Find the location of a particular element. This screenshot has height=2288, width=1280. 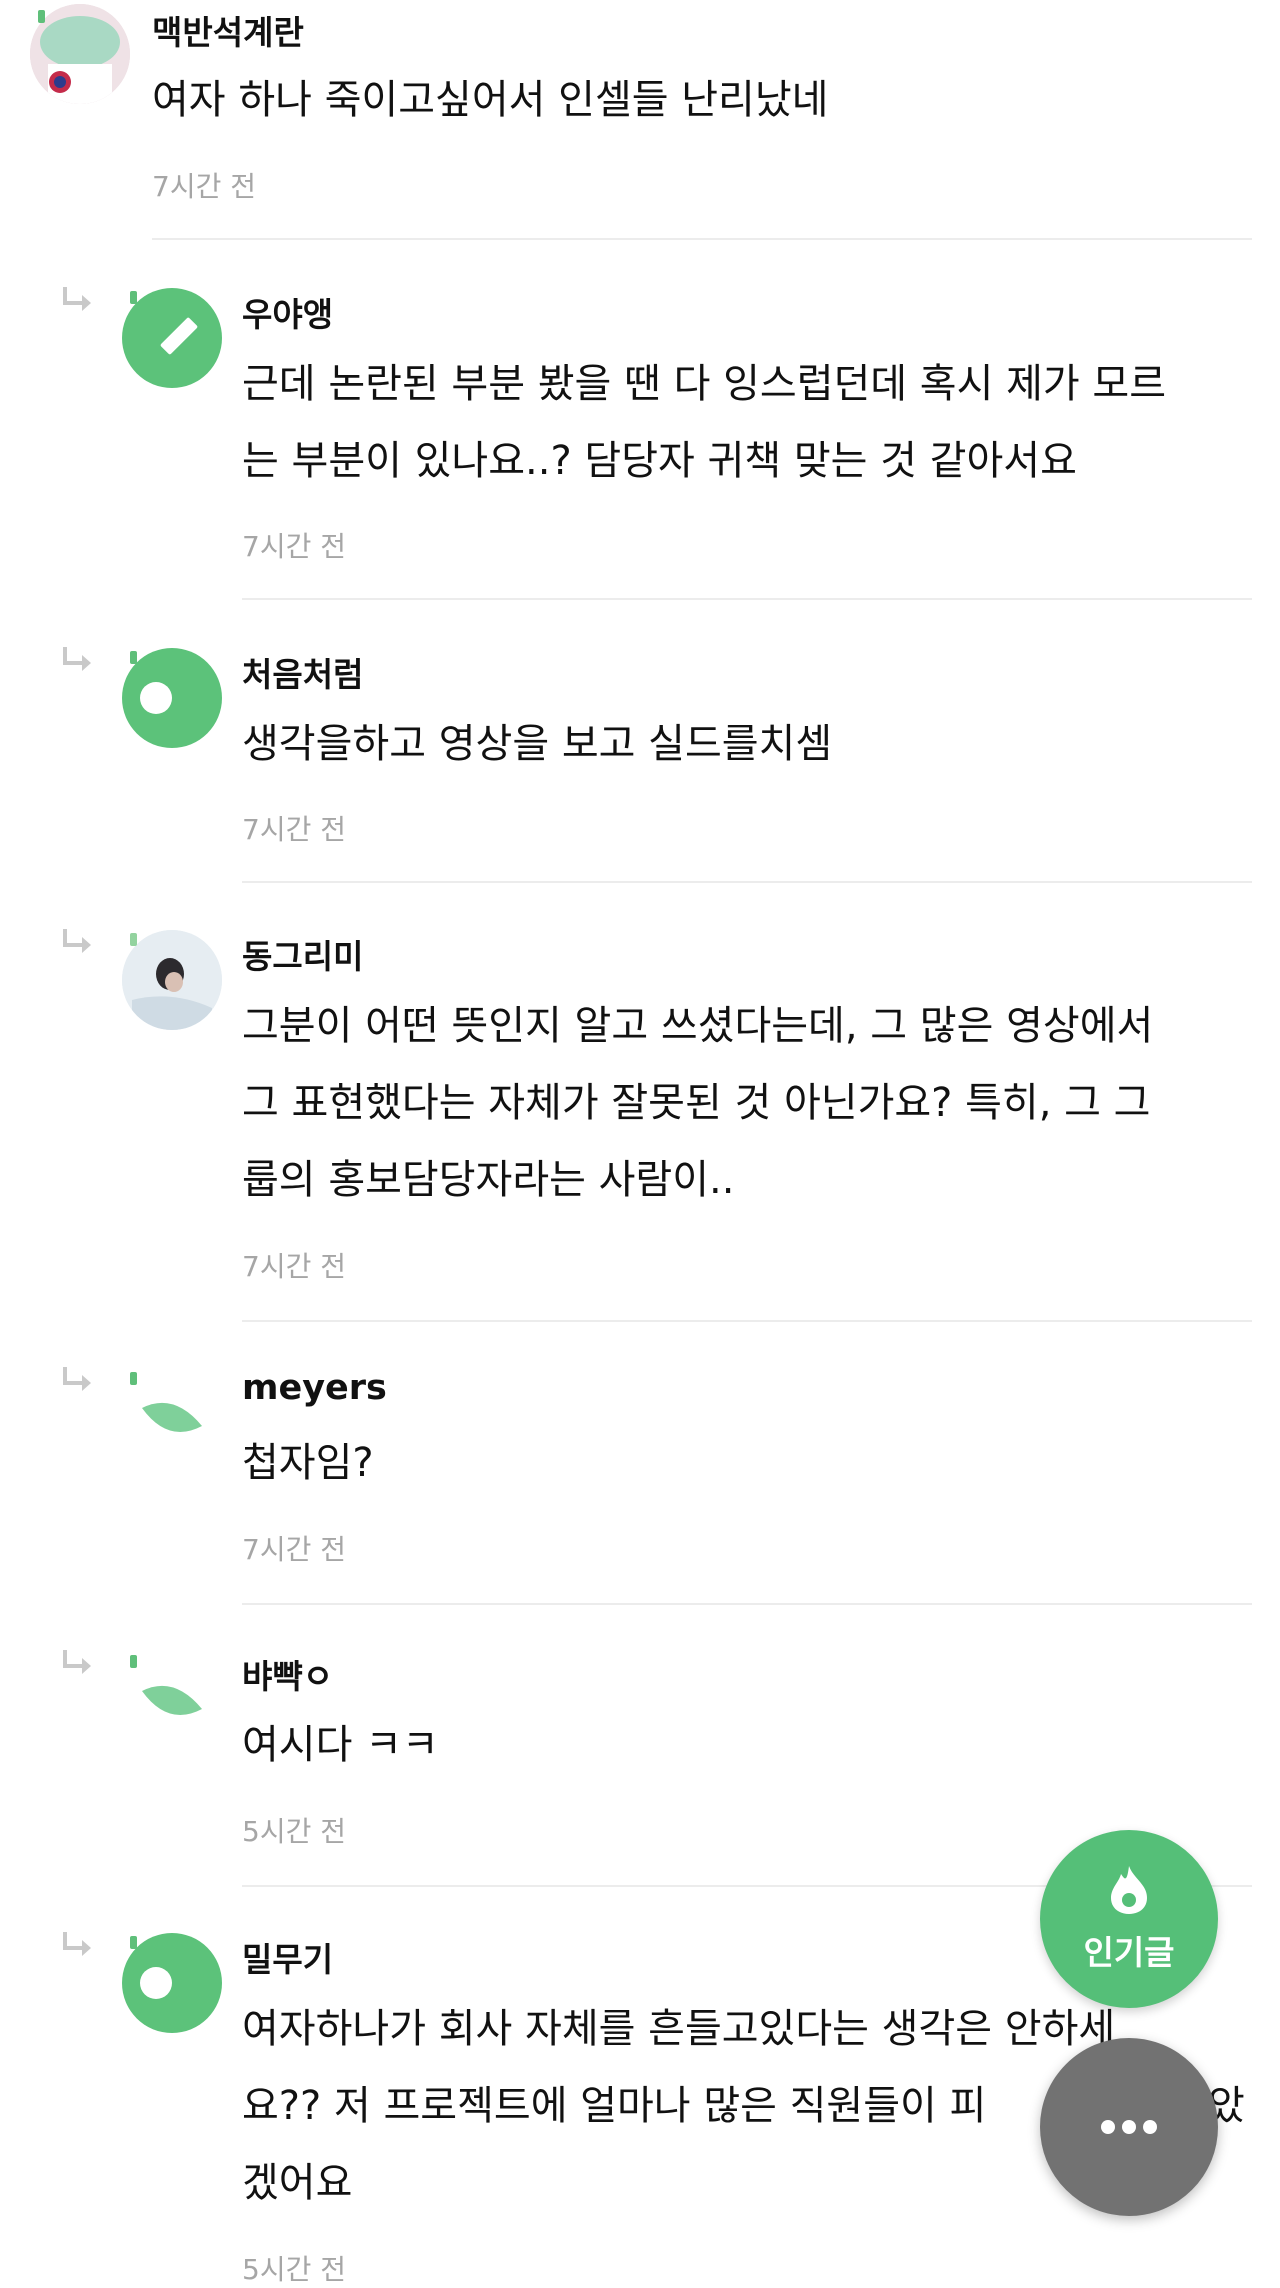

fire-icon is located at coordinates (1129, 1890).